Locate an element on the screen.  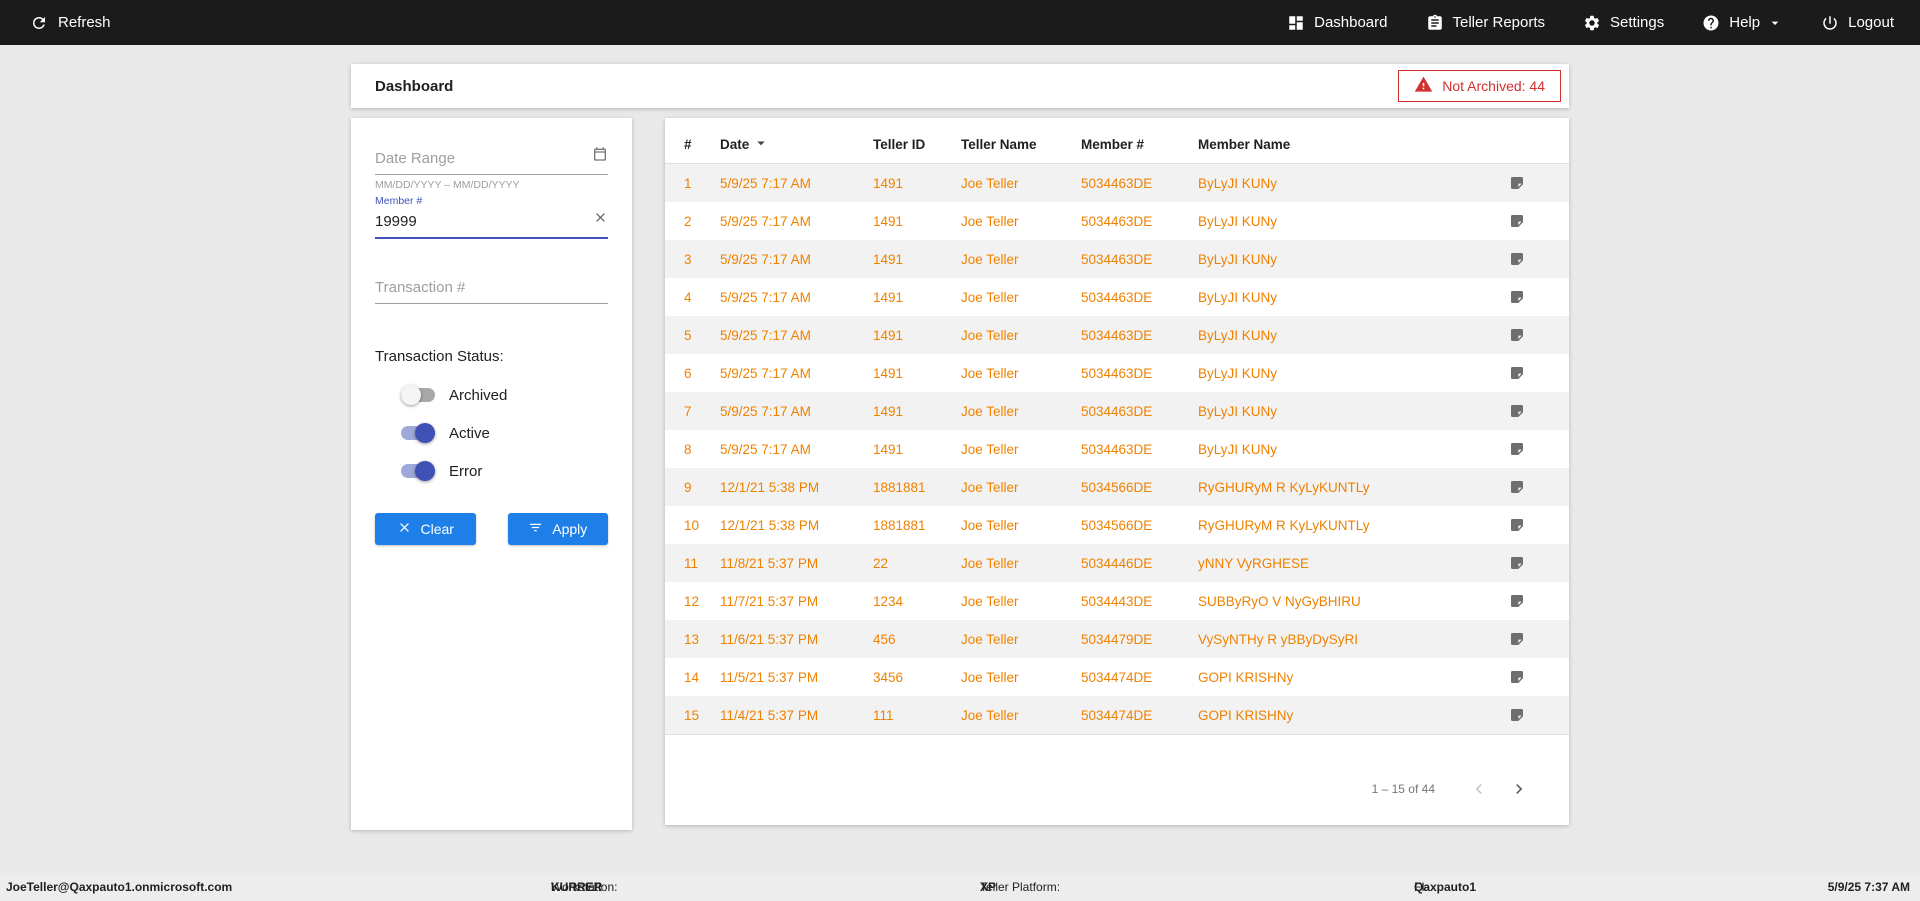
date-range-input is located at coordinates (491, 159).